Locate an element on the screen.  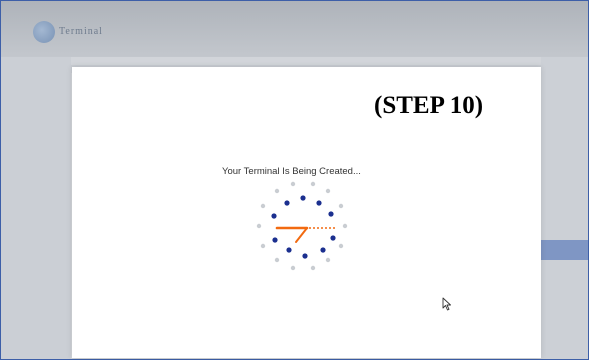
loading-spinner-icon is located at coordinates (302, 226).